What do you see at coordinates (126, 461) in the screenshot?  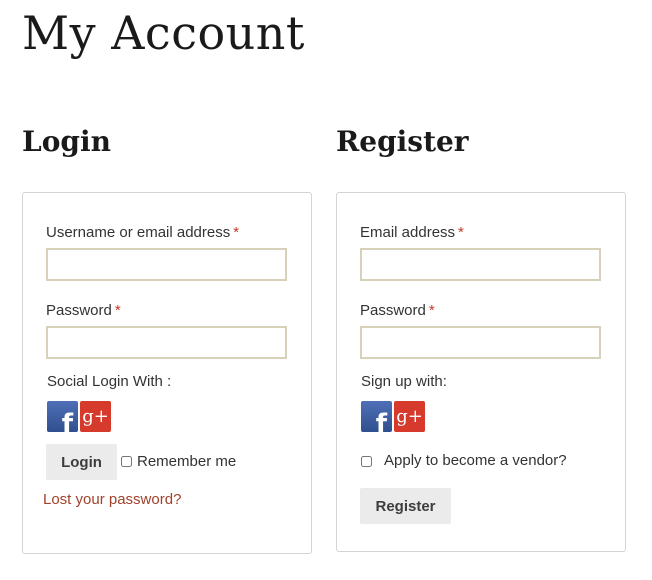 I see `remember-me-checkbox` at bounding box center [126, 461].